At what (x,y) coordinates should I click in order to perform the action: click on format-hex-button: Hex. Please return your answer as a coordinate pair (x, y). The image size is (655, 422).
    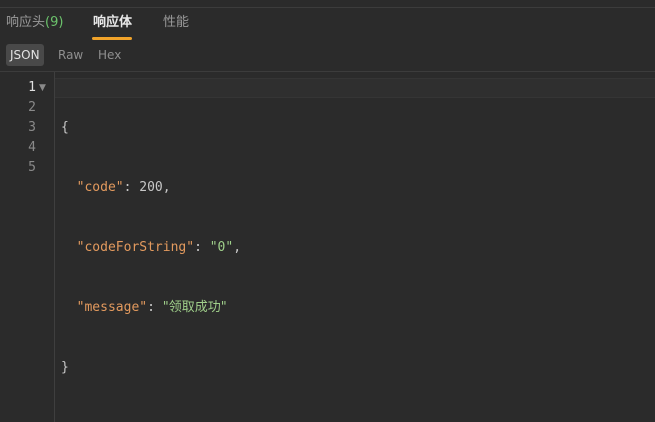
    Looking at the image, I should click on (109, 55).